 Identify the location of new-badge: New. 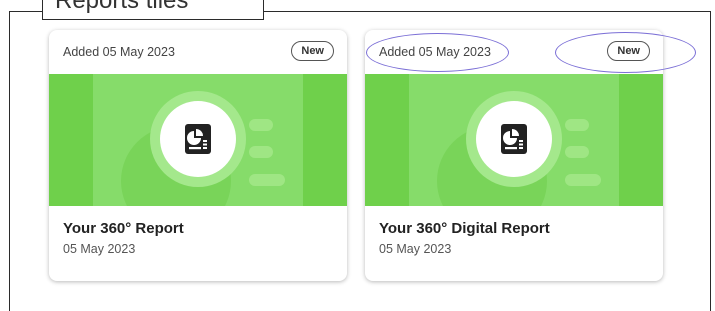
(312, 51).